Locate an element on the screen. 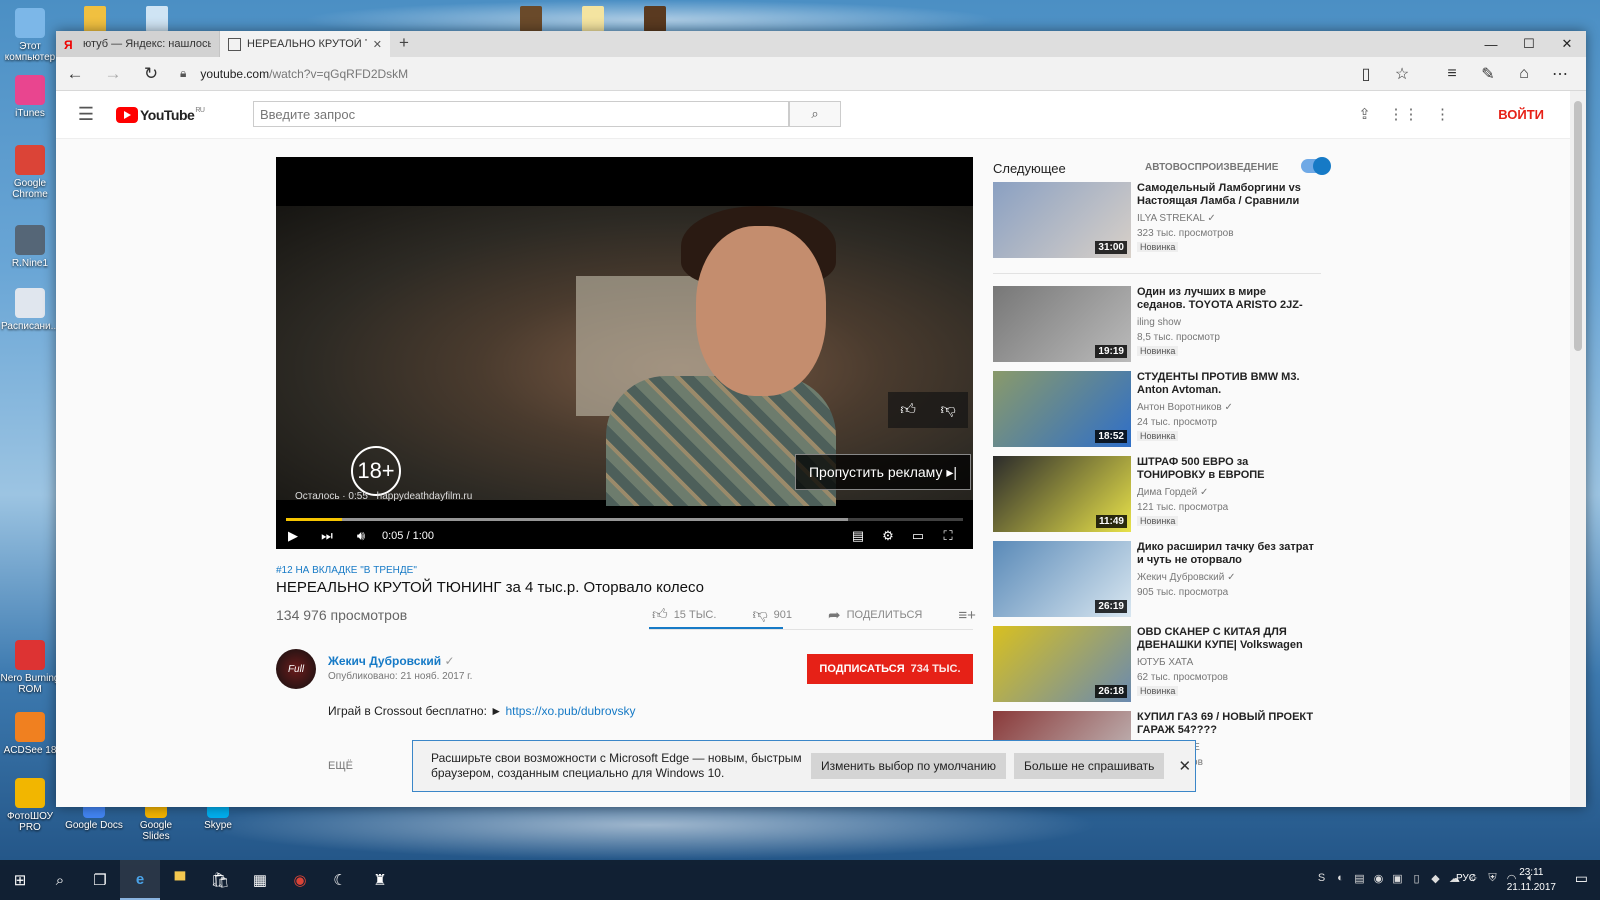 Image resolution: width=1600 pixels, height=900 pixels. video-thumbnail: 18:52 is located at coordinates (1062, 409).